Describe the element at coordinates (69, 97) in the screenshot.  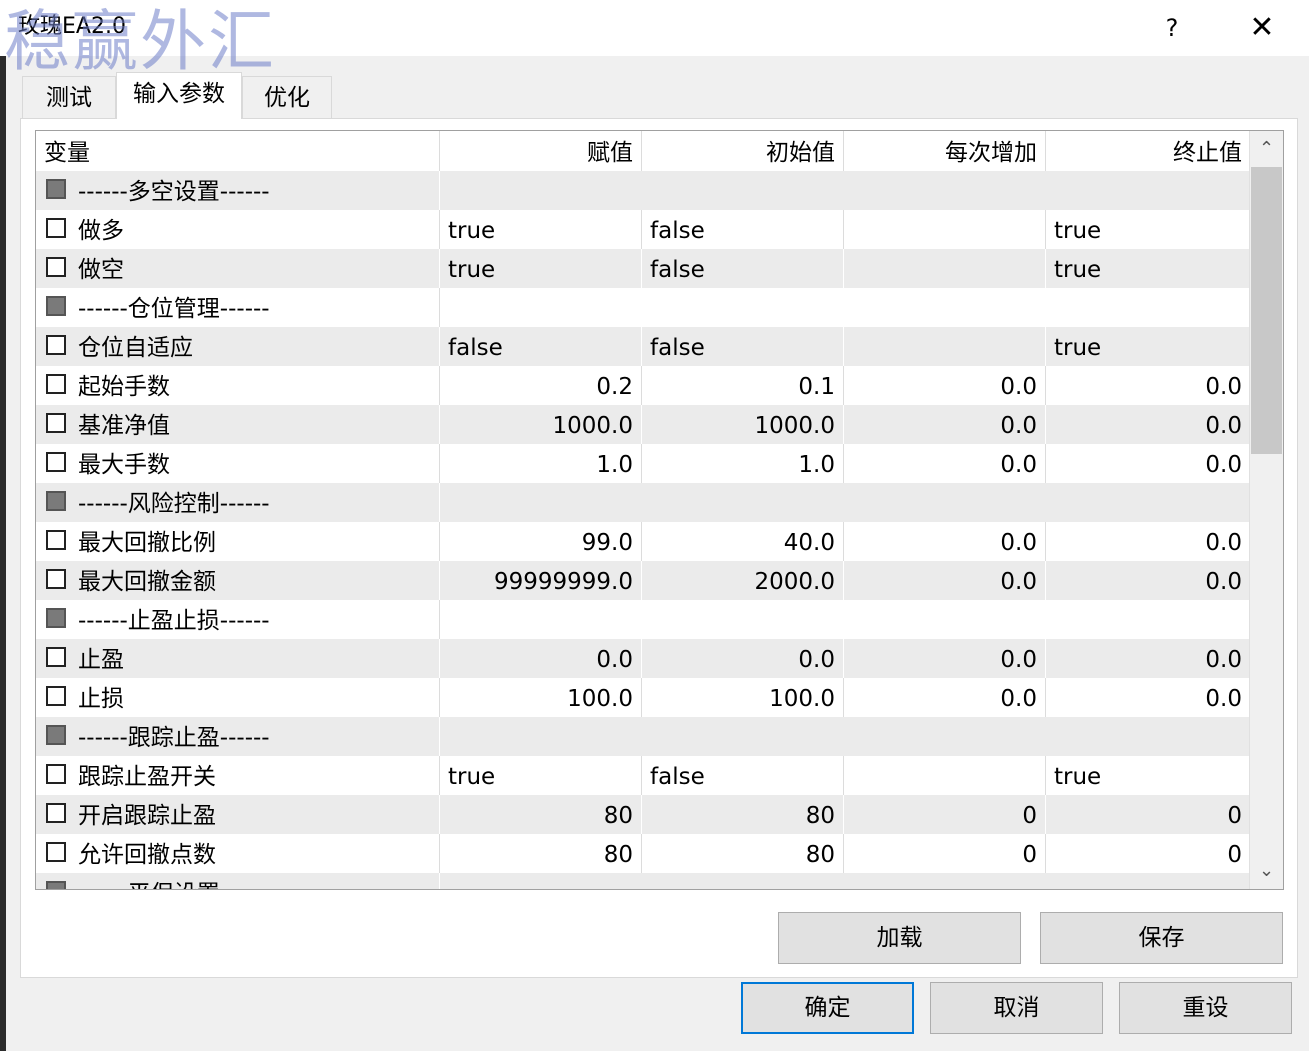
I see `tab-test: 测试` at that location.